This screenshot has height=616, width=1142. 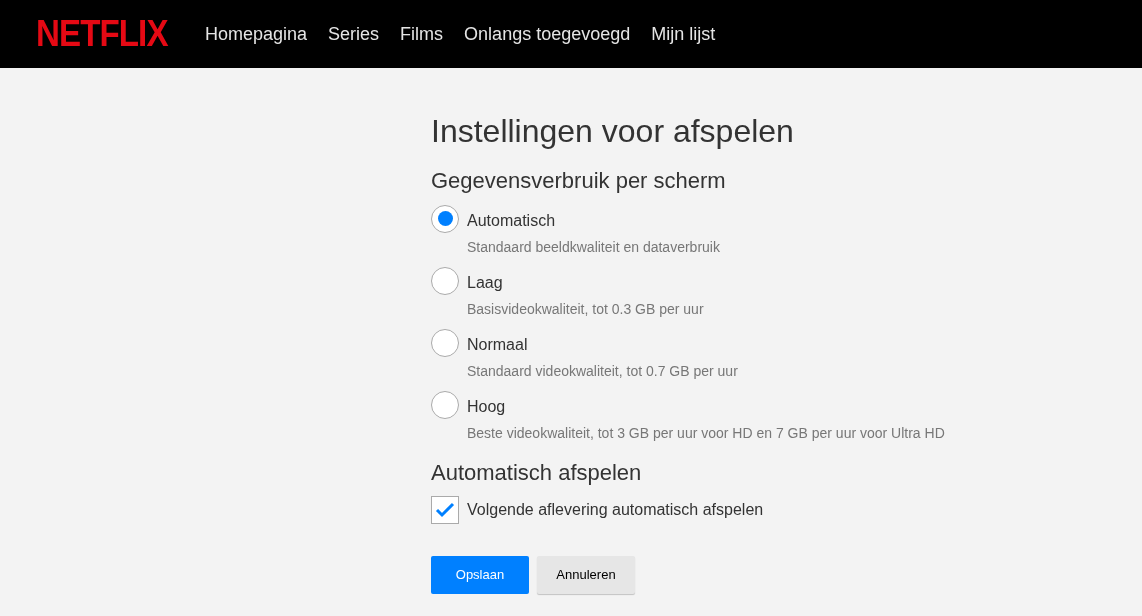 What do you see at coordinates (706, 433) in the screenshot?
I see `option-description: Beste videokwaliteit, tot 3 GB per uur voor HD en 7 GB per uur voor Ultra HD` at bounding box center [706, 433].